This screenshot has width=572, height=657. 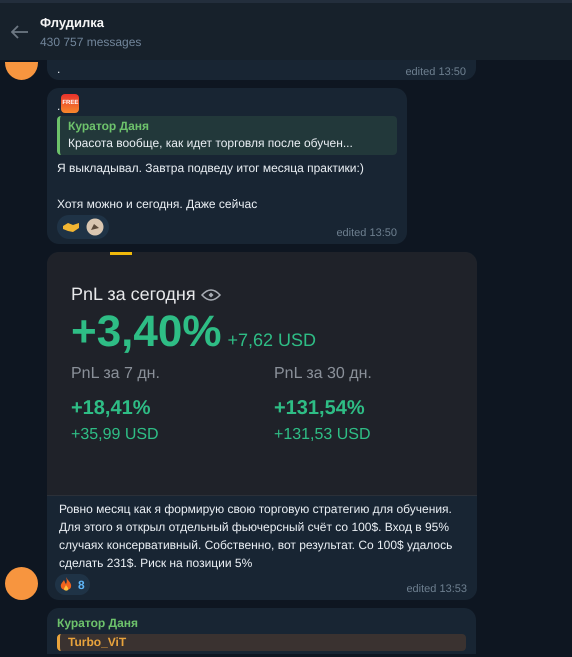 I want to click on eye-icon, so click(x=210, y=295).